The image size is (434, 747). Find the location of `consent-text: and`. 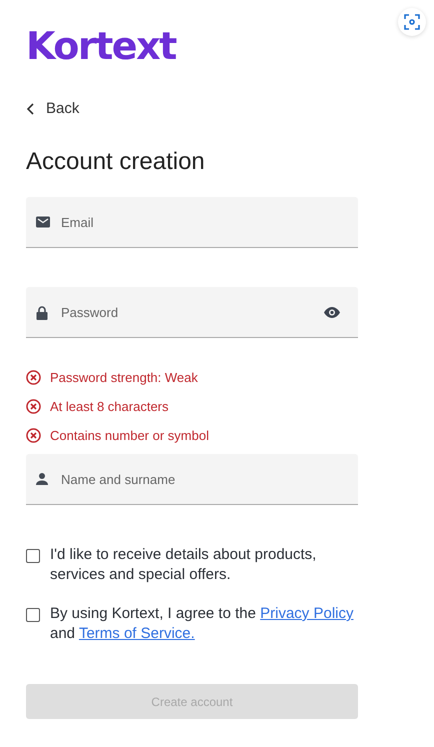

consent-text: and is located at coordinates (63, 633).